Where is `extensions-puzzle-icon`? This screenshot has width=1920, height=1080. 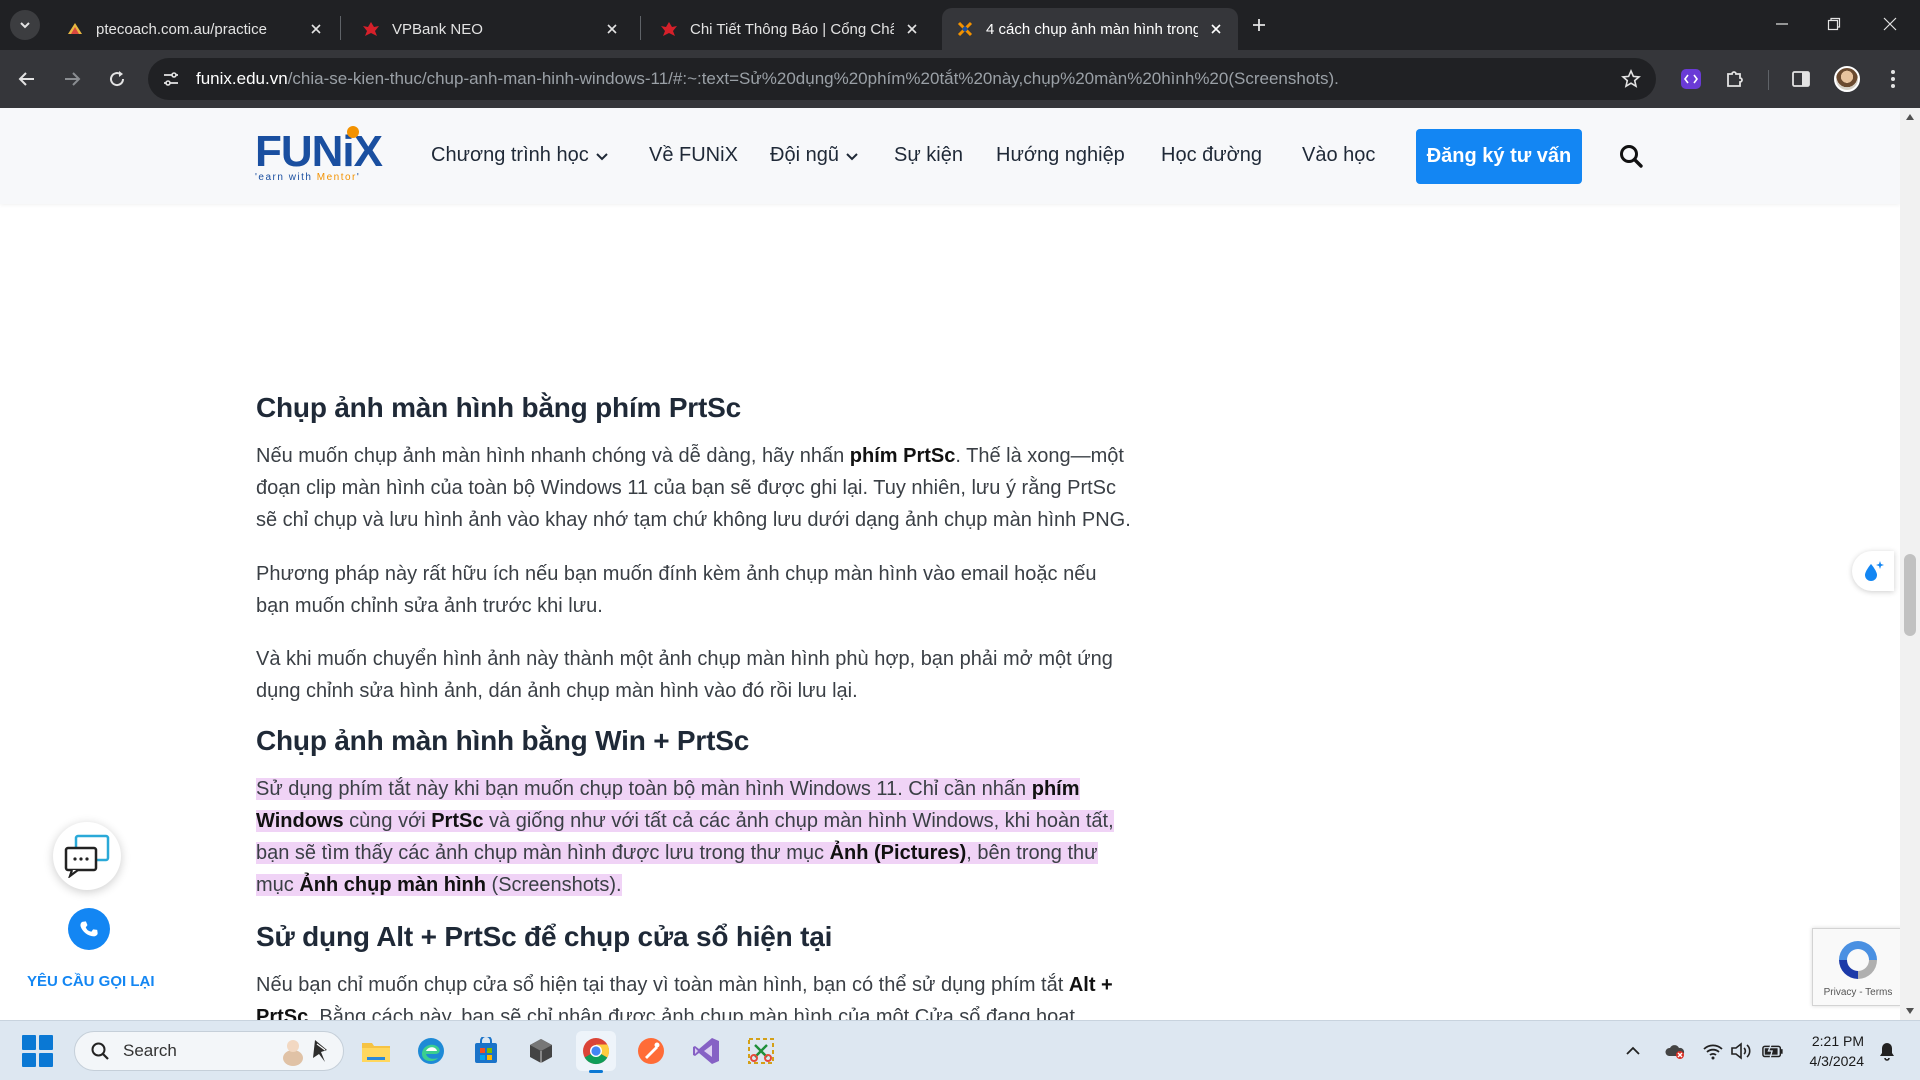 extensions-puzzle-icon is located at coordinates (1735, 79).